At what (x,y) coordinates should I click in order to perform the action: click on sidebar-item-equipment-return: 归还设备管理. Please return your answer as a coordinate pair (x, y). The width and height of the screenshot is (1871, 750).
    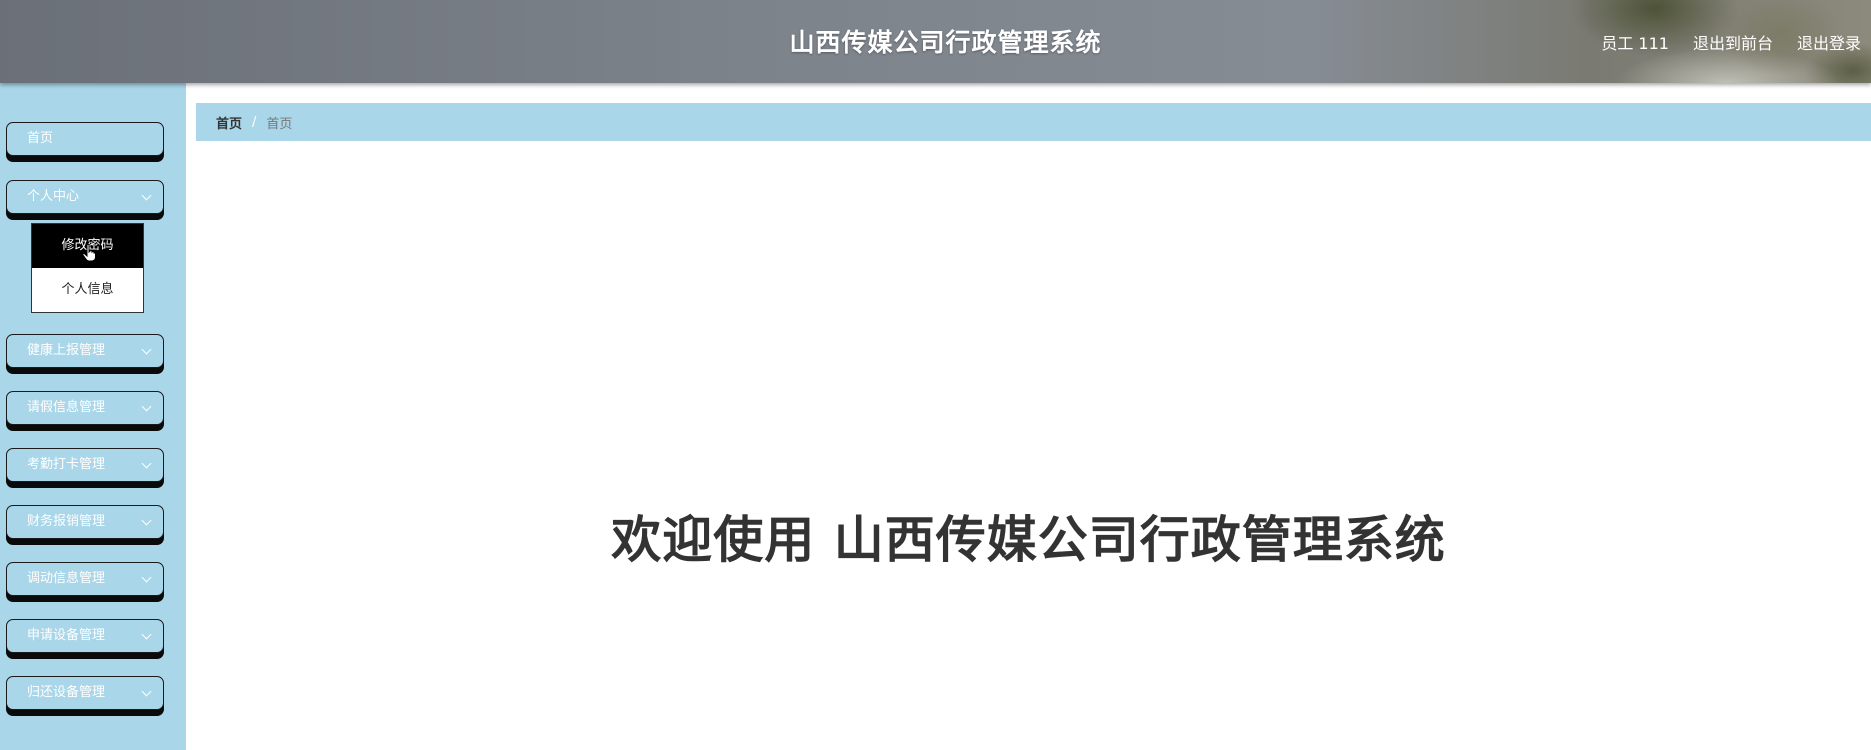
    Looking at the image, I should click on (85, 693).